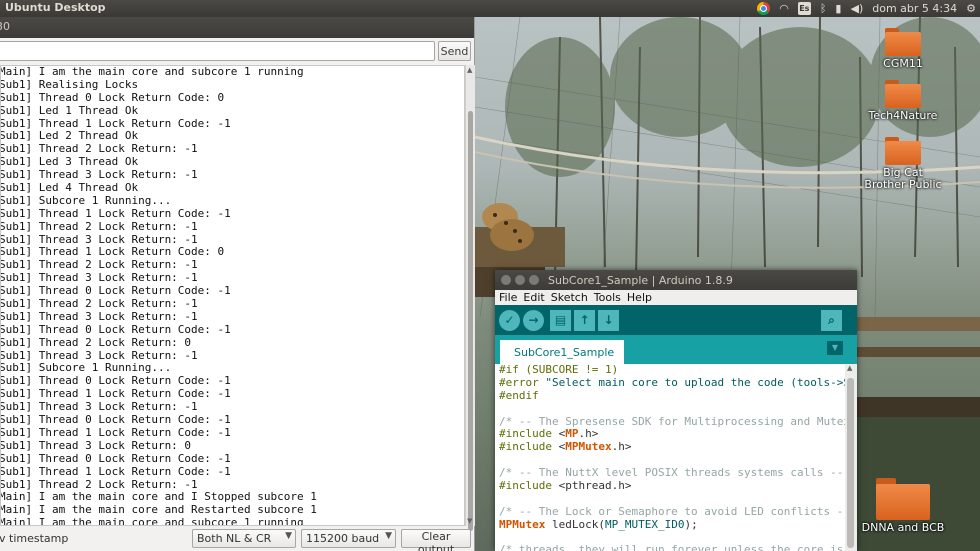 The width and height of the screenshot is (980, 551). What do you see at coordinates (644, 524) in the screenshot?
I see `code-token: MP_MUTEX_ID0` at bounding box center [644, 524].